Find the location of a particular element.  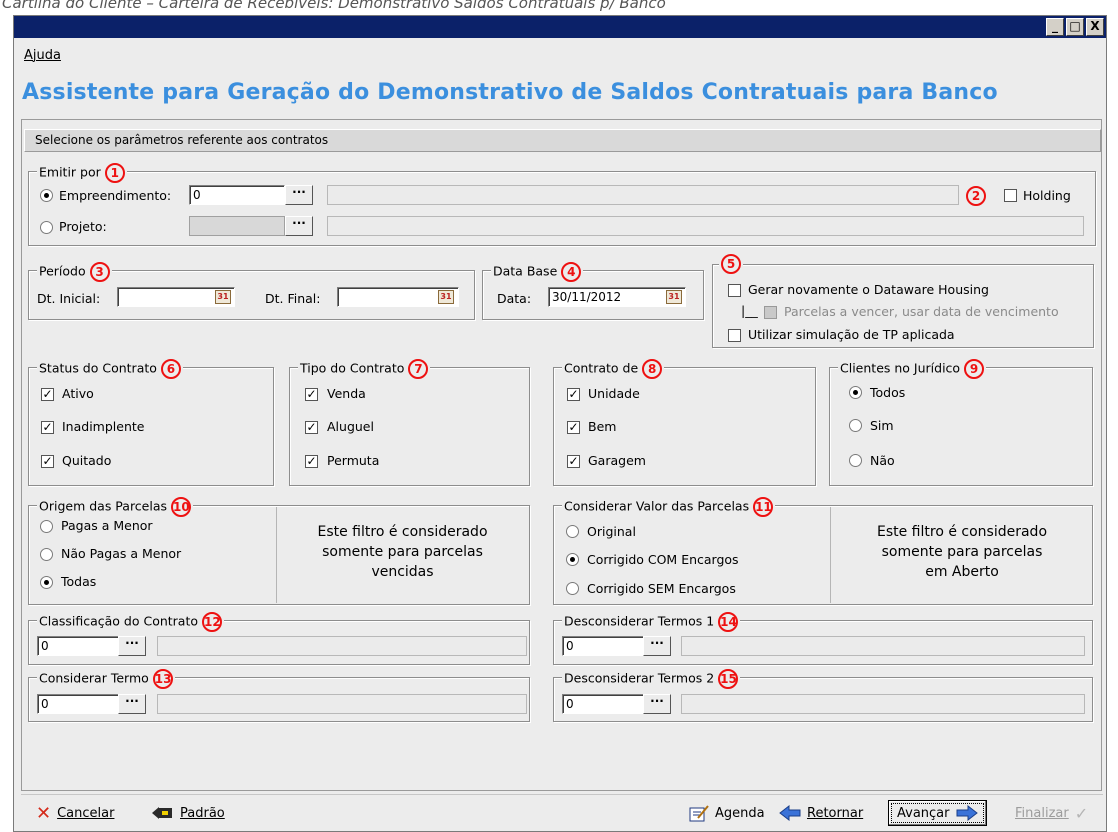

projeto-name-field is located at coordinates (705, 226).